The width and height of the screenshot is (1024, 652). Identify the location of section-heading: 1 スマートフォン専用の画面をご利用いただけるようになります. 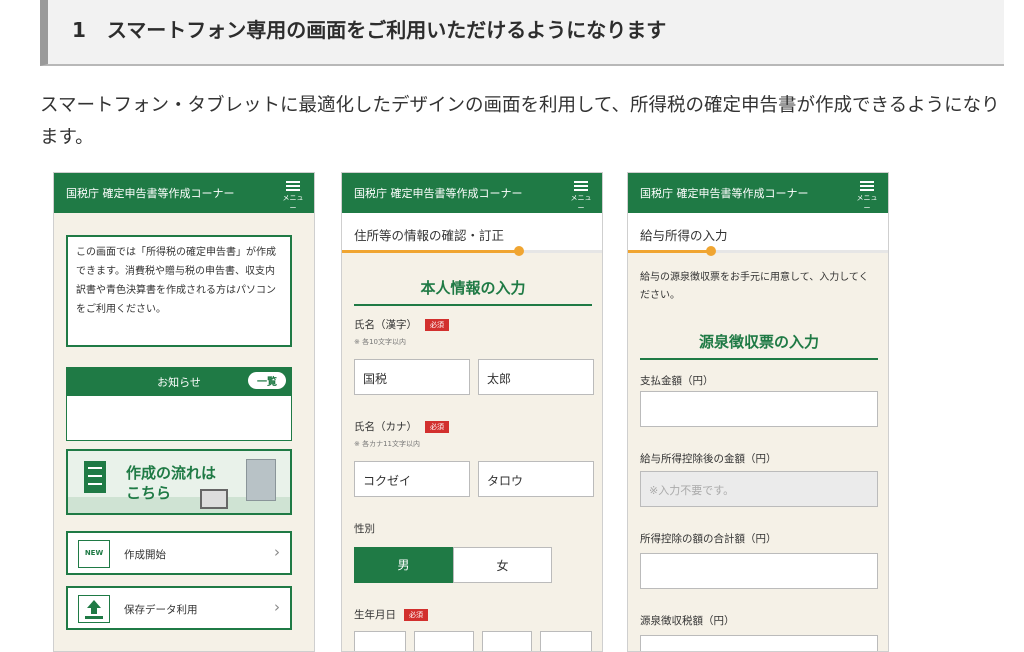
(522, 33).